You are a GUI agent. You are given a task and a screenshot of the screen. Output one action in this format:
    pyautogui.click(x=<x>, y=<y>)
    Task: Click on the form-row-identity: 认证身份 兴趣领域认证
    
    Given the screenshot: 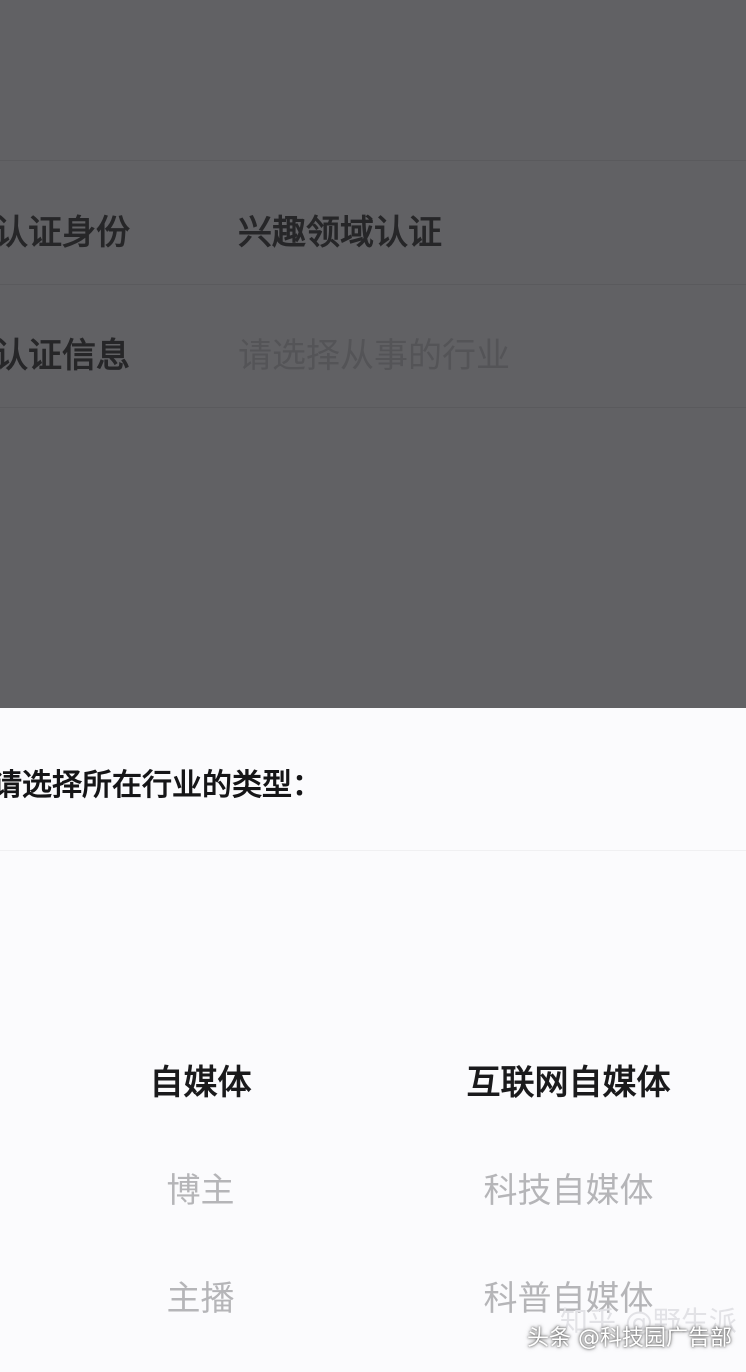 What is the action you would take?
    pyautogui.click(x=373, y=230)
    